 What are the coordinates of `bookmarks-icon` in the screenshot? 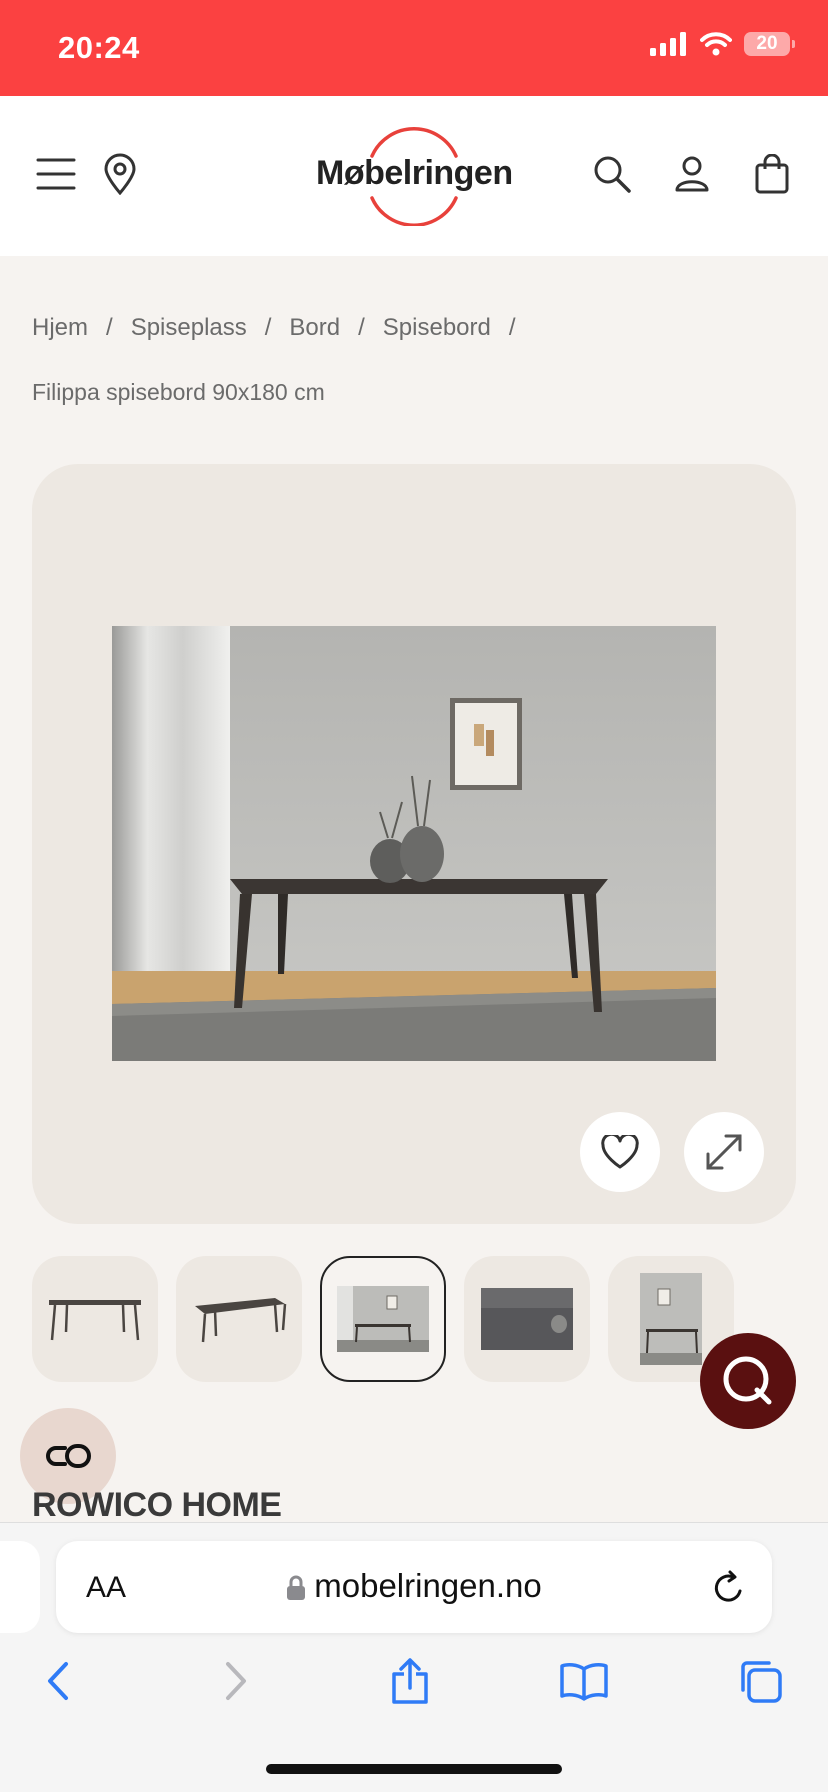 It's located at (584, 1681).